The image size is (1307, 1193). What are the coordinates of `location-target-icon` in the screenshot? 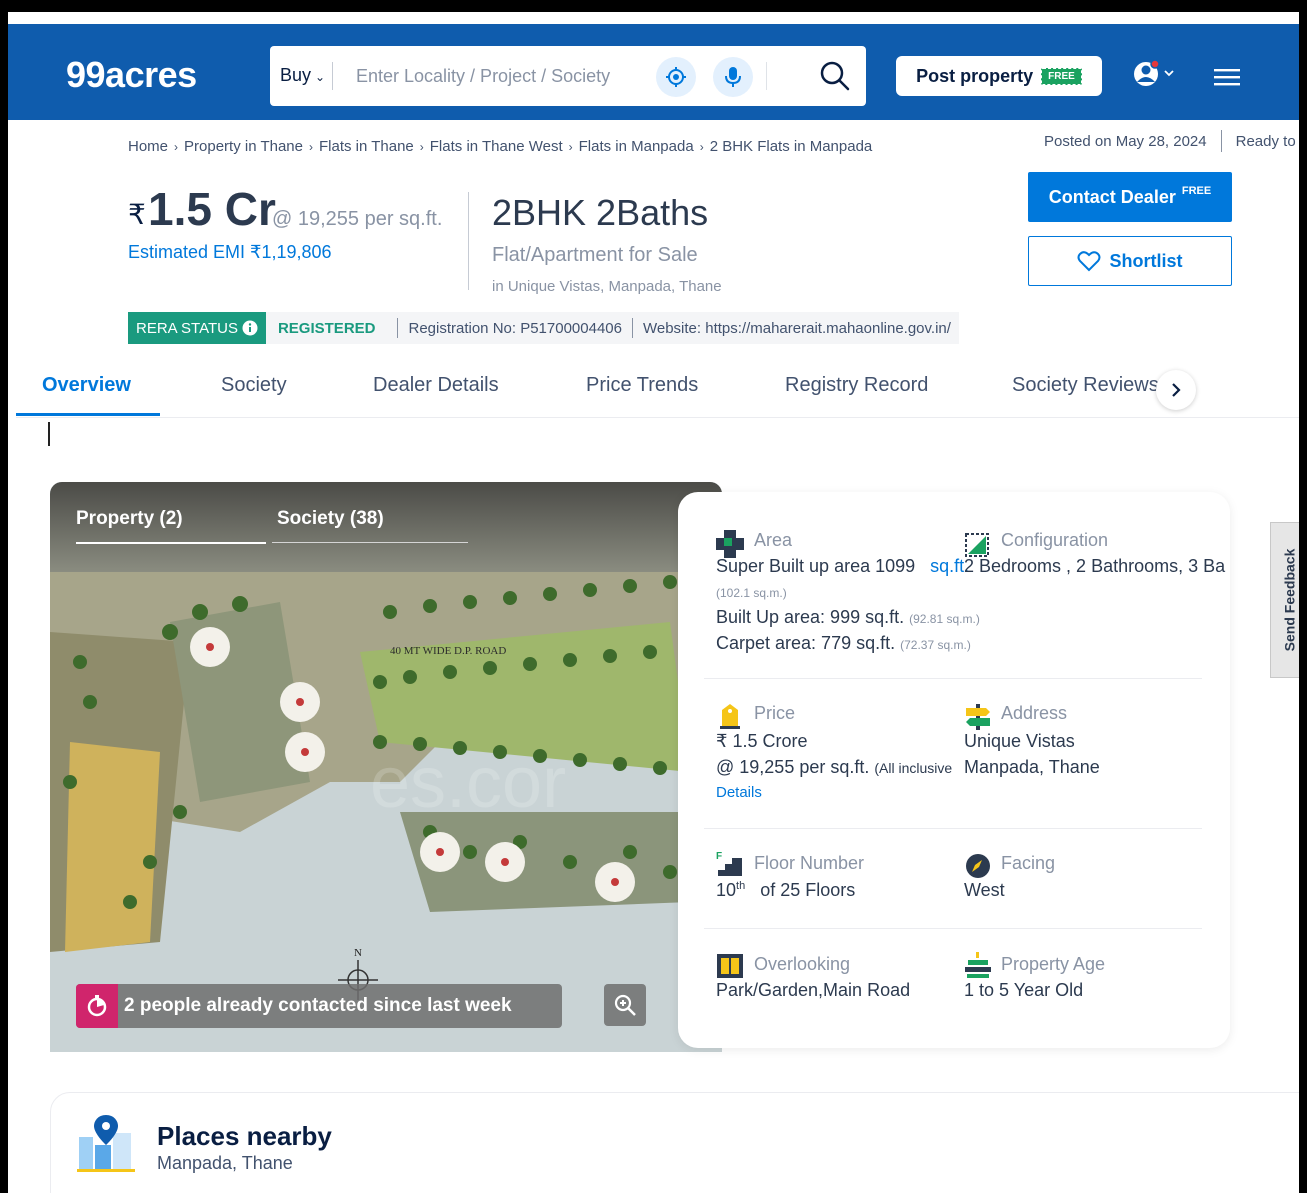 It's located at (676, 77).